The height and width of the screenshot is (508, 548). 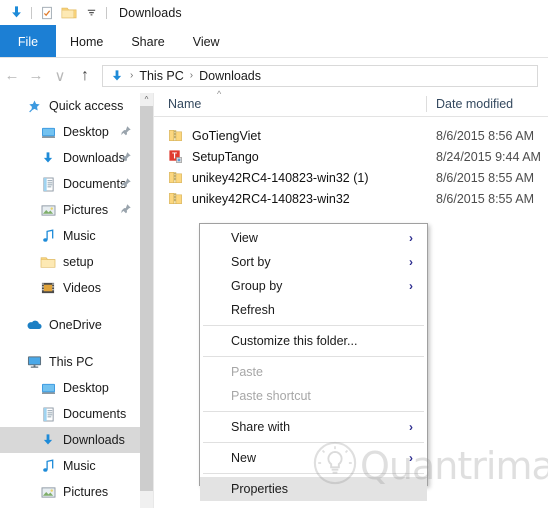 I want to click on title-bar: Downloads, so click(x=274, y=12).